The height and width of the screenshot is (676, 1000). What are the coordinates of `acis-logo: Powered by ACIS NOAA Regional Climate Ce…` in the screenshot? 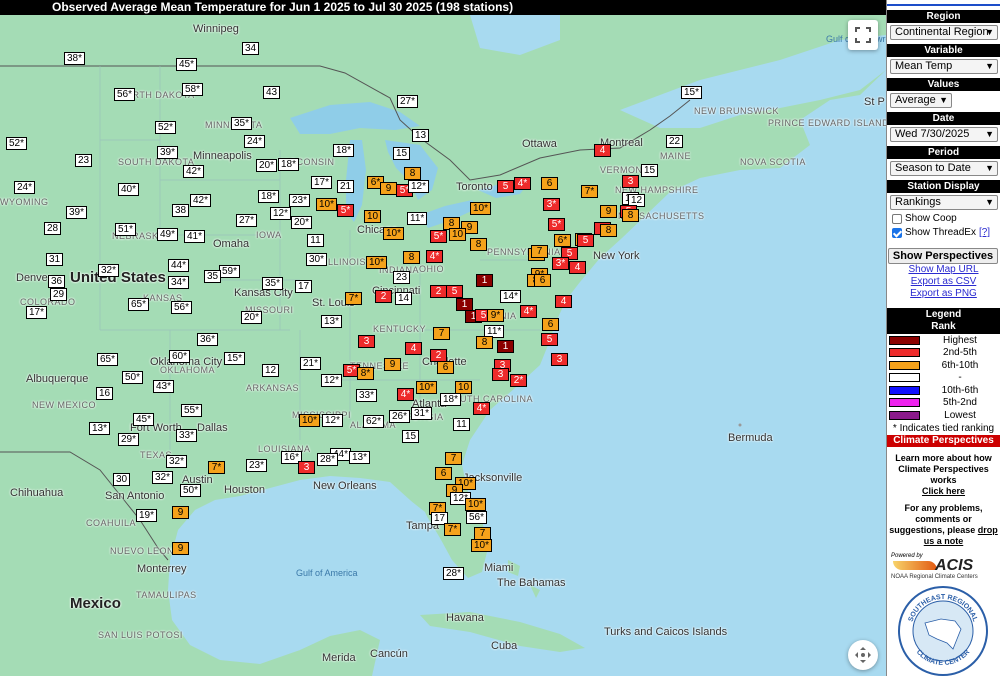 It's located at (945, 567).